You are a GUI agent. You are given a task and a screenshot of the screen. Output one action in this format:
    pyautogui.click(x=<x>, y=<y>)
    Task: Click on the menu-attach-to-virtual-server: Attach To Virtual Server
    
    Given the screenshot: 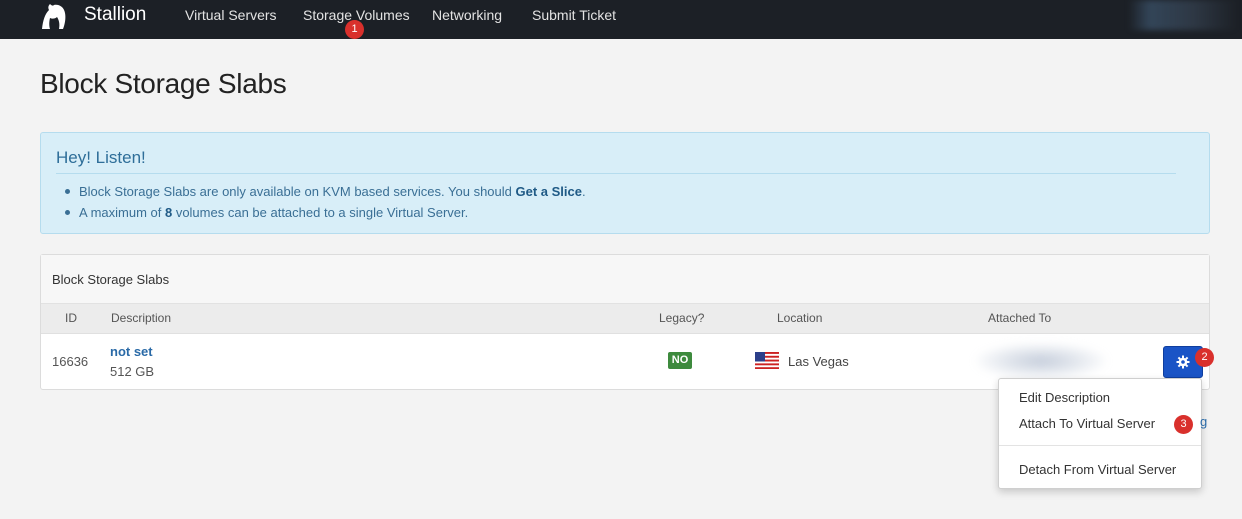 What is the action you would take?
    pyautogui.click(x=1087, y=423)
    